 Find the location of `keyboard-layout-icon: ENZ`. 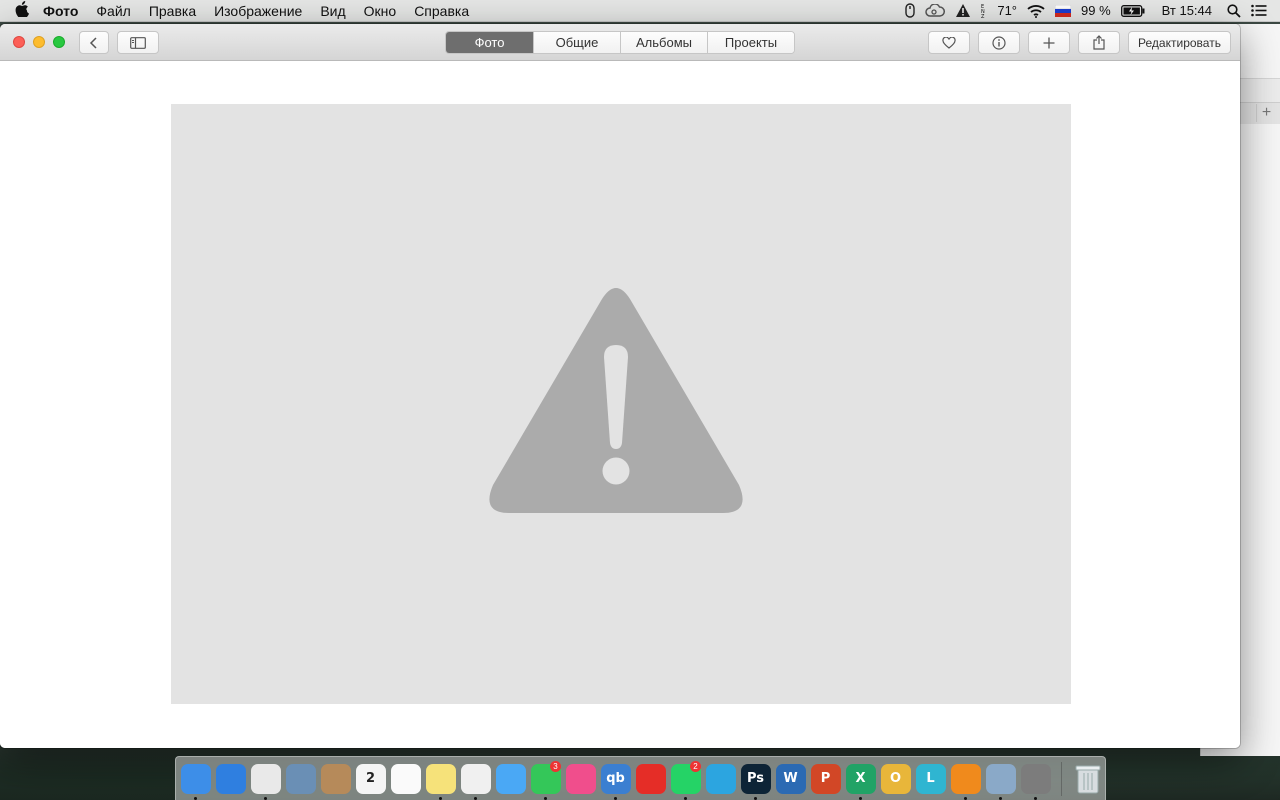

keyboard-layout-icon: ENZ is located at coordinates (984, 11).